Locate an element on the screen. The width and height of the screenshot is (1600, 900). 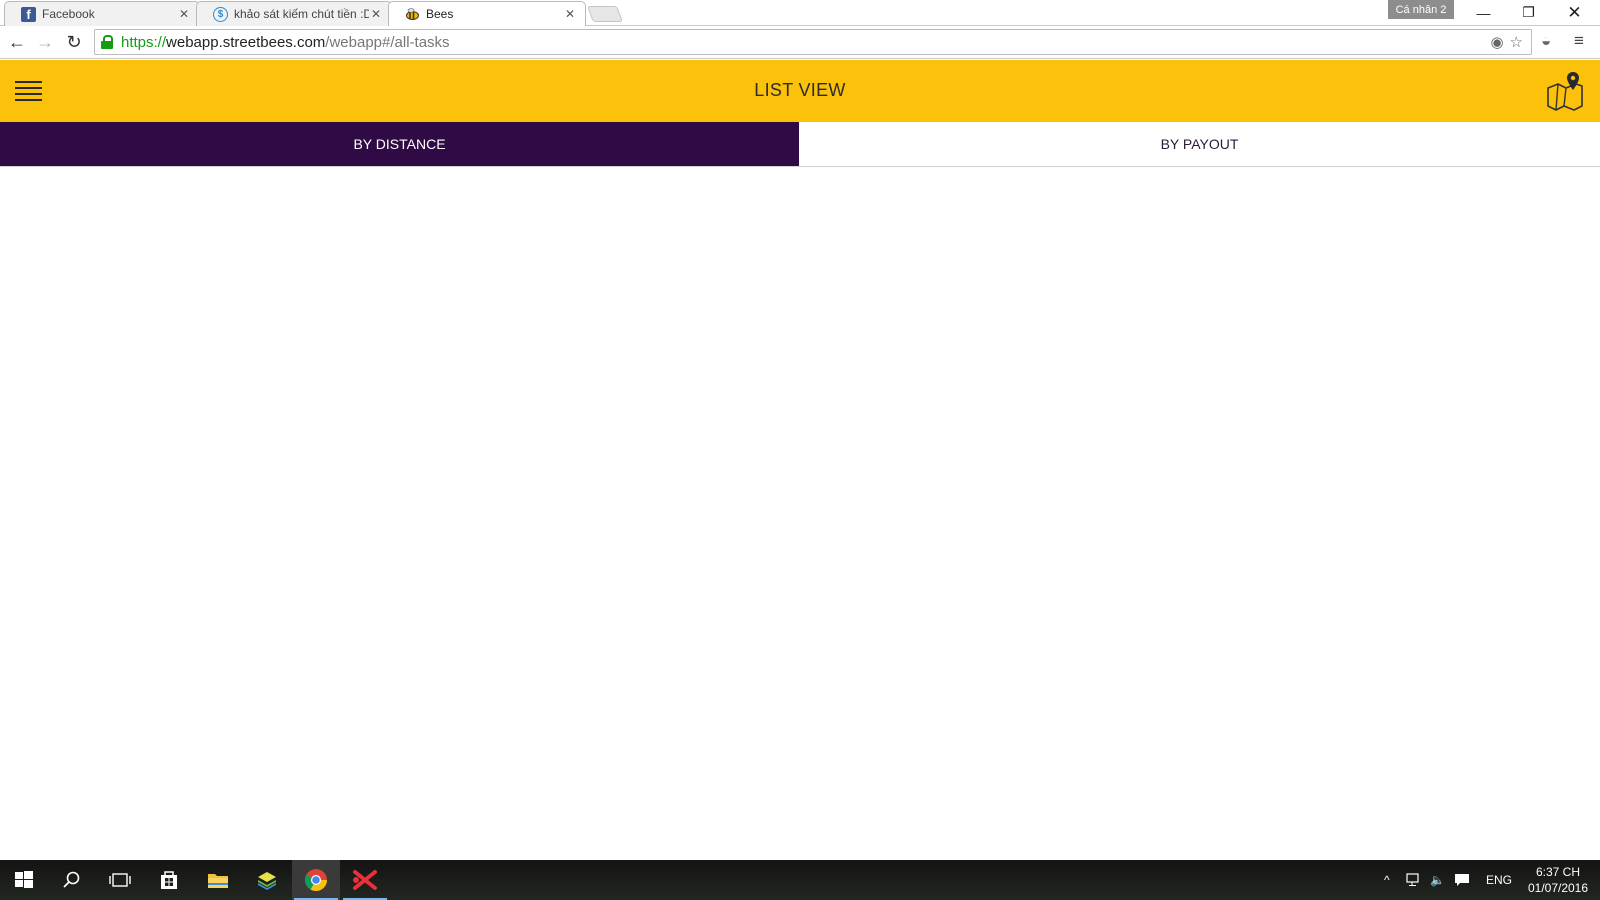
volume-icon: 🔈 is located at coordinates (1437, 880).